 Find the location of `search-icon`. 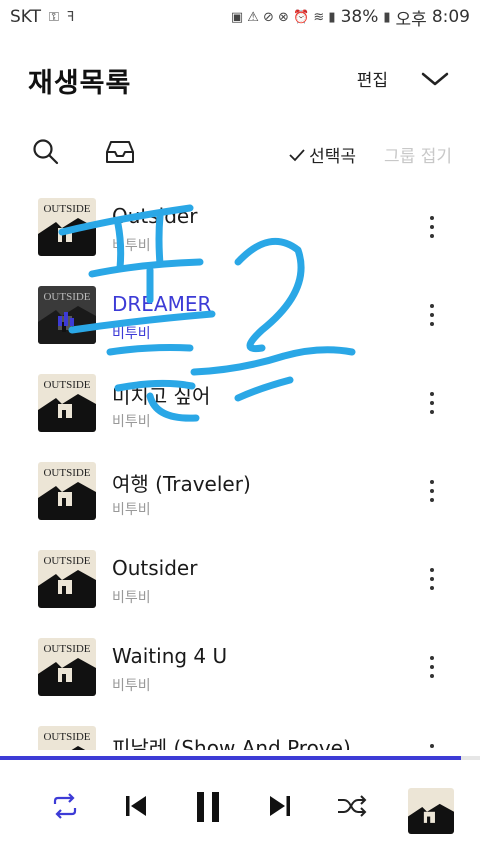

search-icon is located at coordinates (46, 152).